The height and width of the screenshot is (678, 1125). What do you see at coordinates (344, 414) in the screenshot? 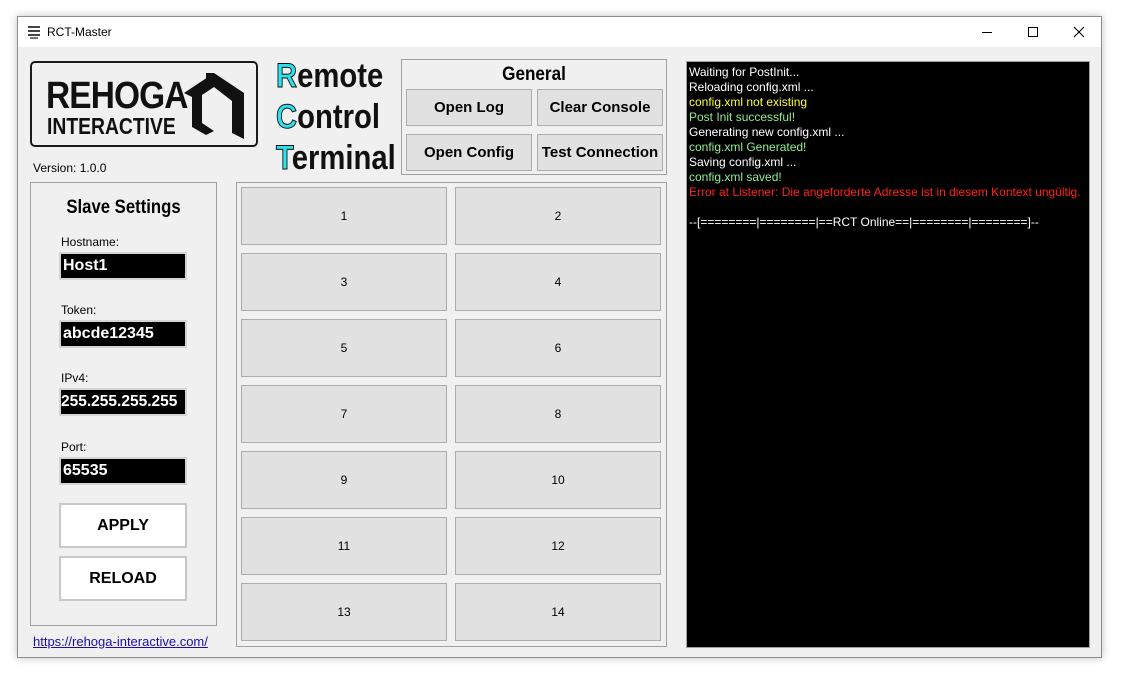
I see `slot-button-7: 7` at bounding box center [344, 414].